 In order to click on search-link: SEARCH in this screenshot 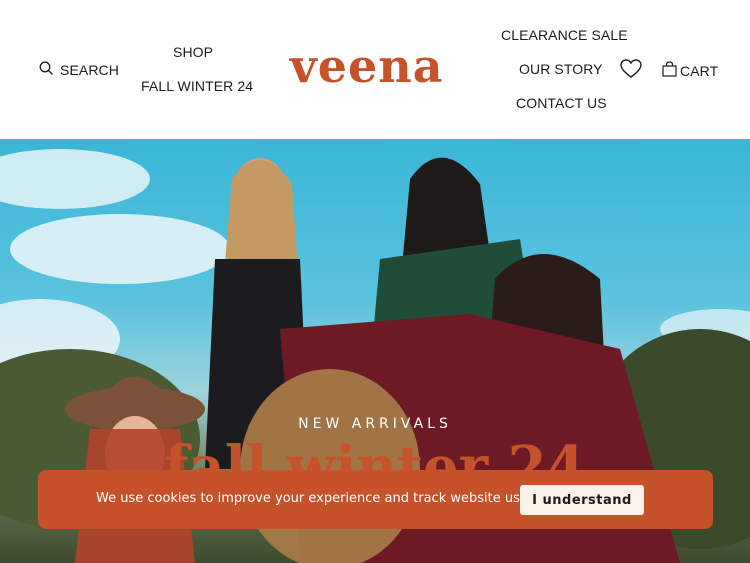, I will do `click(79, 70)`.